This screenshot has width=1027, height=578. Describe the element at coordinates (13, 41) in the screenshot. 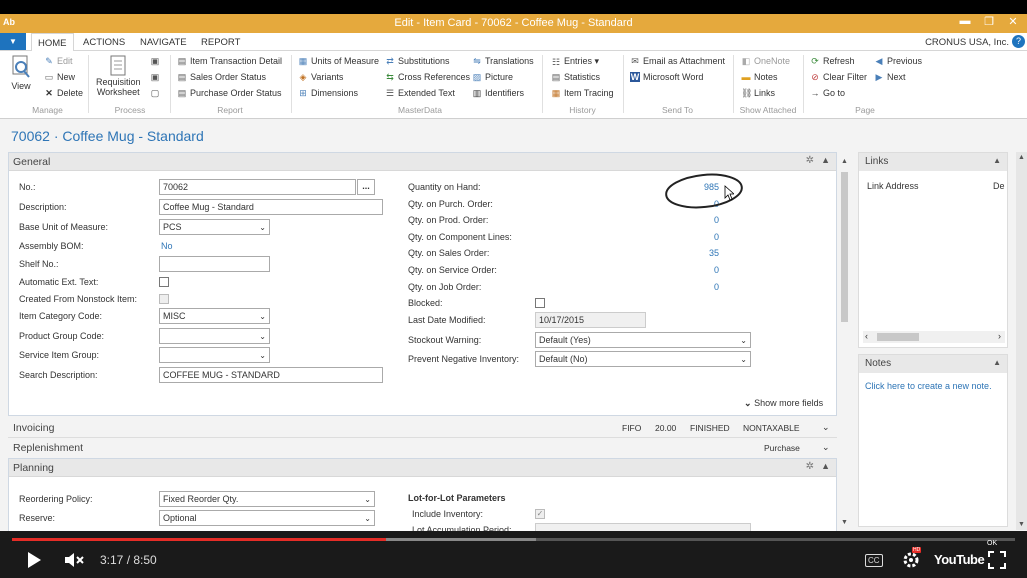

I see `app-menu-button: ▼` at that location.